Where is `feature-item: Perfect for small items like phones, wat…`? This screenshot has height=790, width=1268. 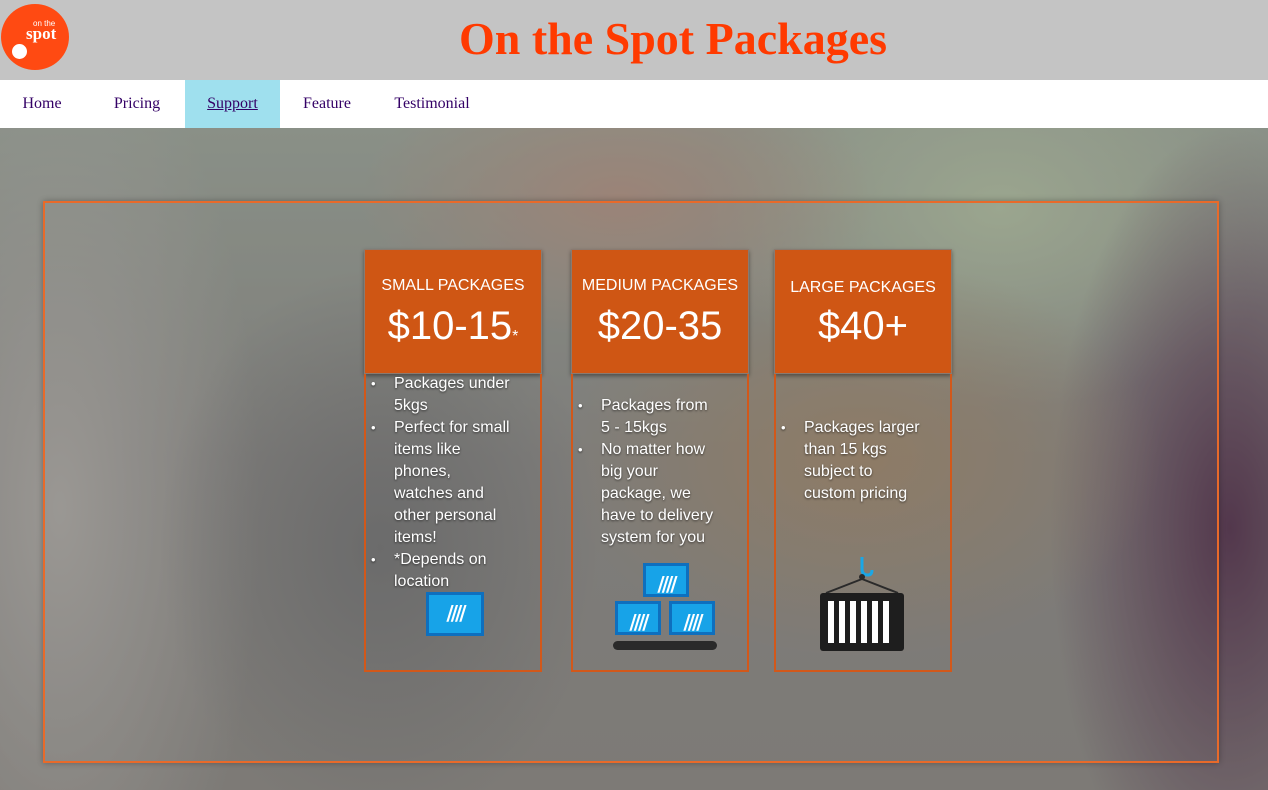 feature-item: Perfect for small items like phones, wat… is located at coordinates (441, 483).